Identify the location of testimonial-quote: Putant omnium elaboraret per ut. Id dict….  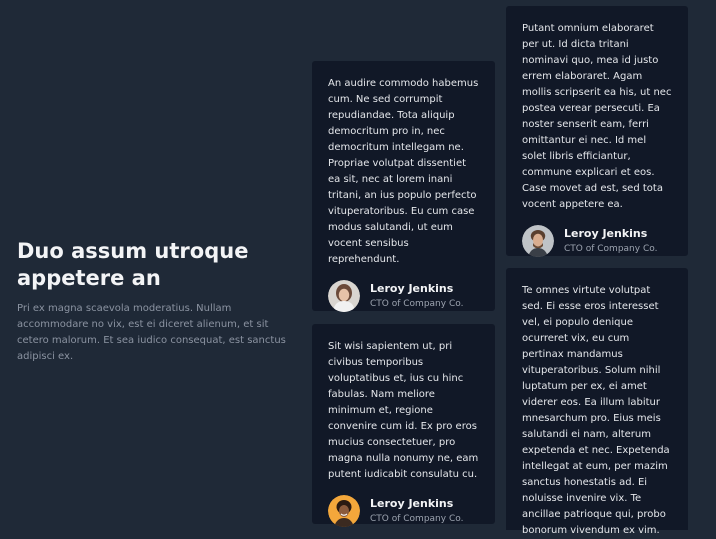
(597, 116).